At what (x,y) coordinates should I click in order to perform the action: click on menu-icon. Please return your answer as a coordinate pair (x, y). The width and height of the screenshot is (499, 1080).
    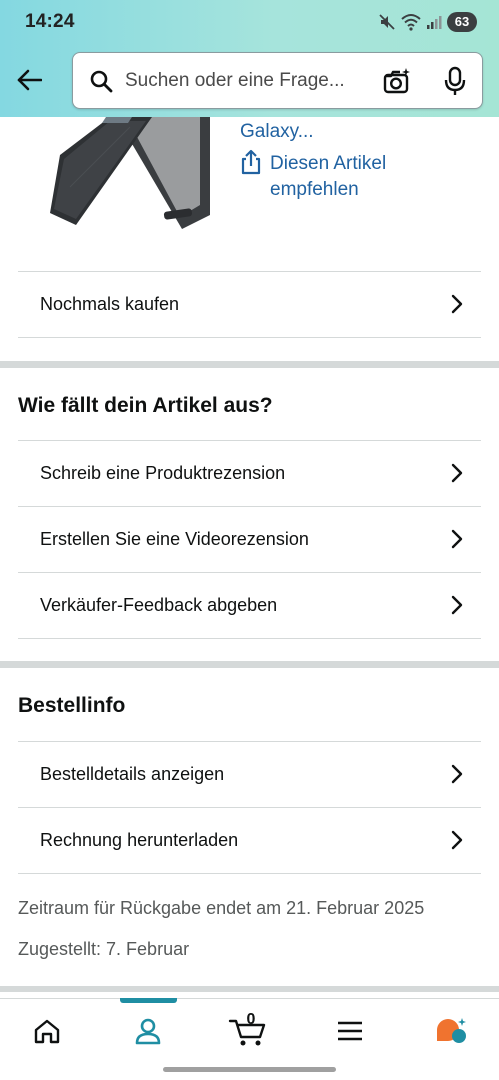
    Looking at the image, I should click on (350, 1031).